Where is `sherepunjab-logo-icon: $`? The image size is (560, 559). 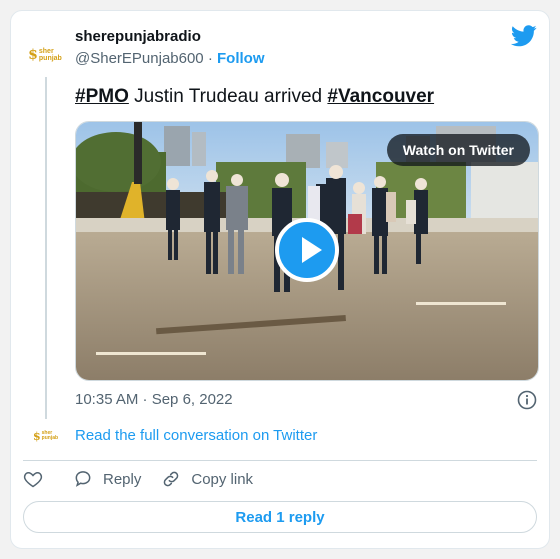
sherepunjab-logo-icon: $ is located at coordinates (33, 55).